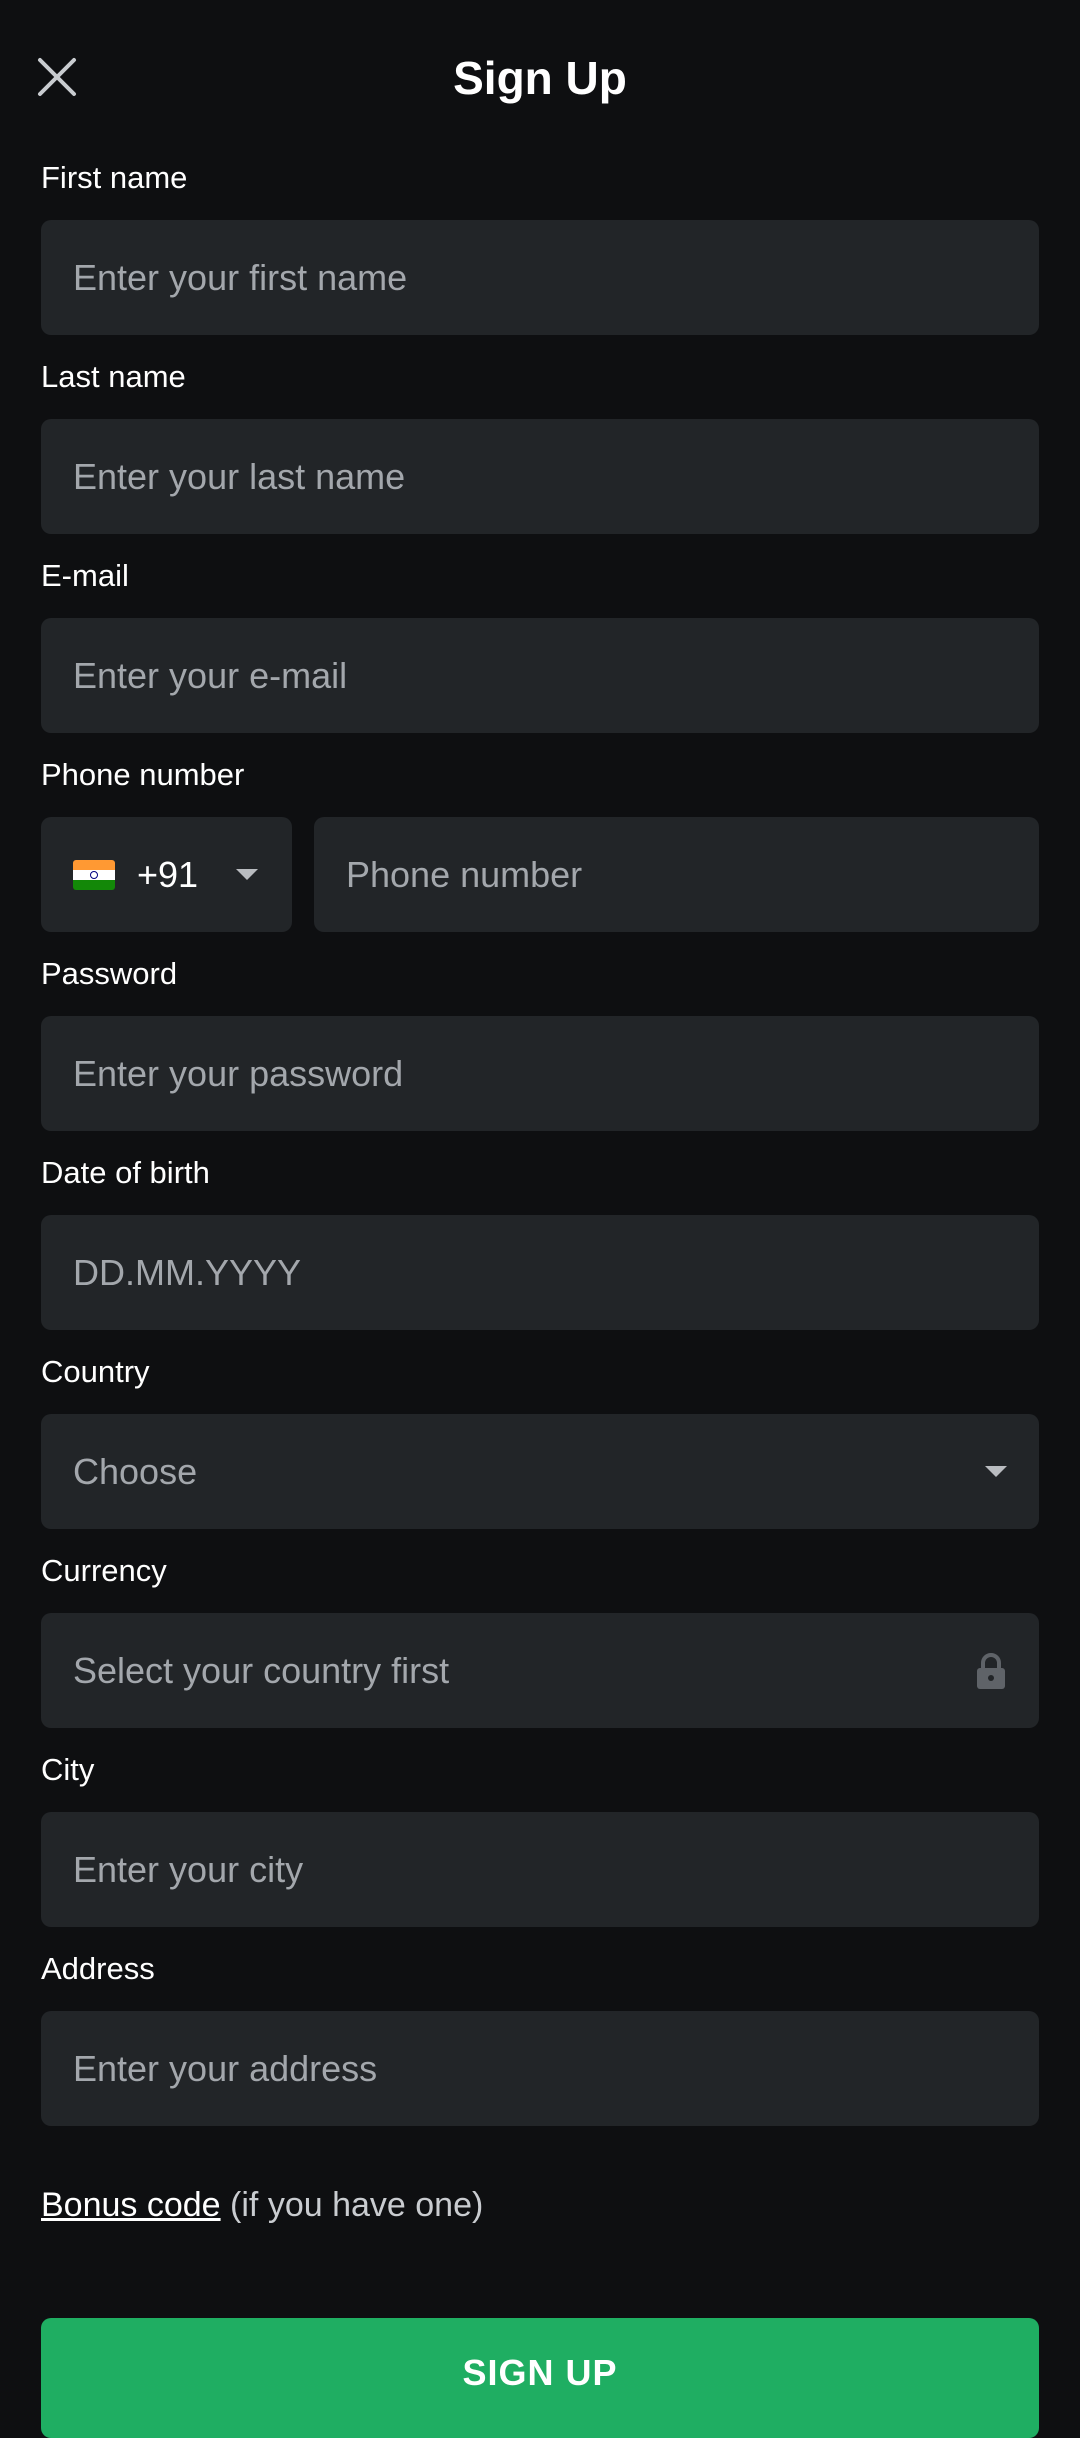 Image resolution: width=1080 pixels, height=2438 pixels. Describe the element at coordinates (113, 376) in the screenshot. I see `last-name-label: Last name` at that location.